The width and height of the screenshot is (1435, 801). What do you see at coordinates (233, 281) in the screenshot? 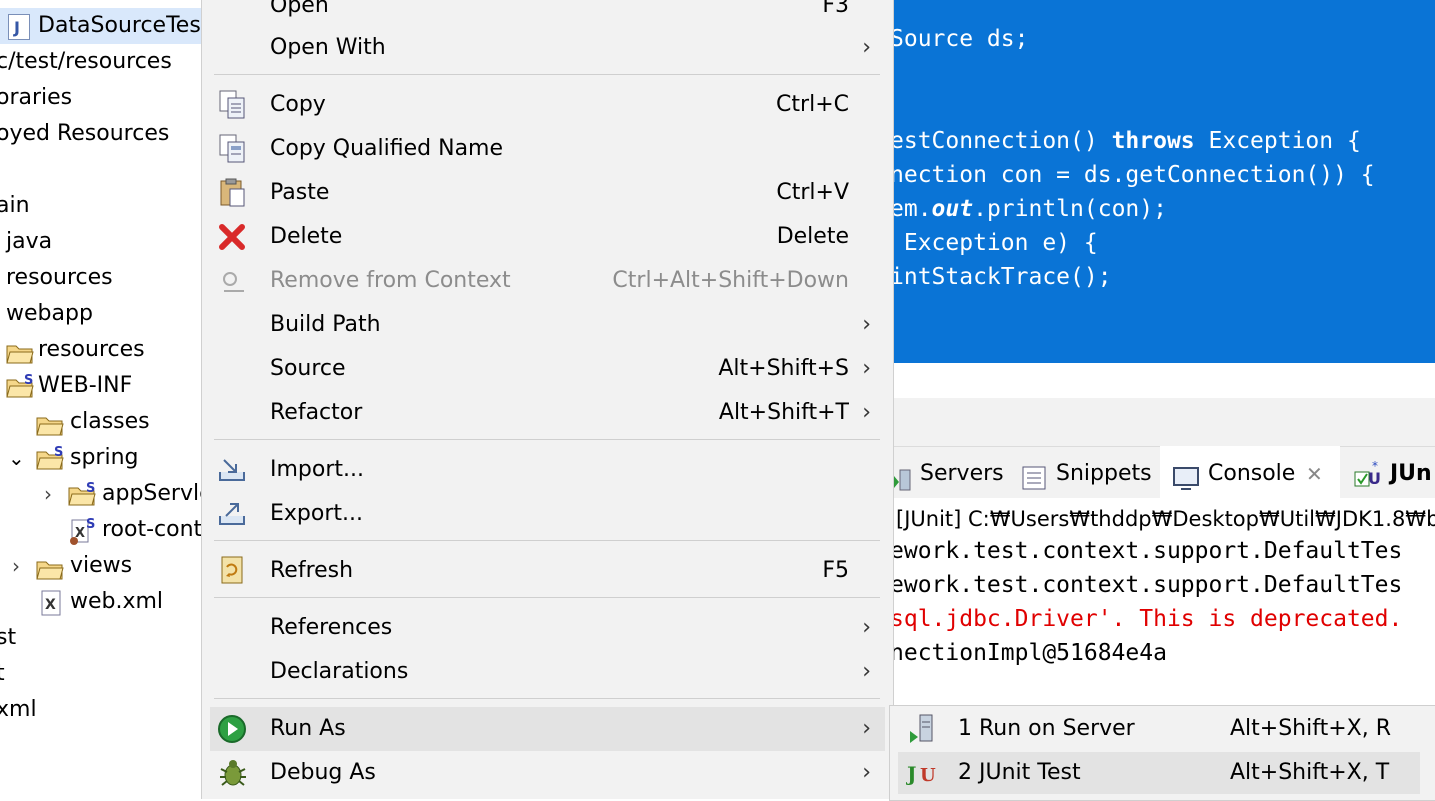
I see `remove-context-icon` at bounding box center [233, 281].